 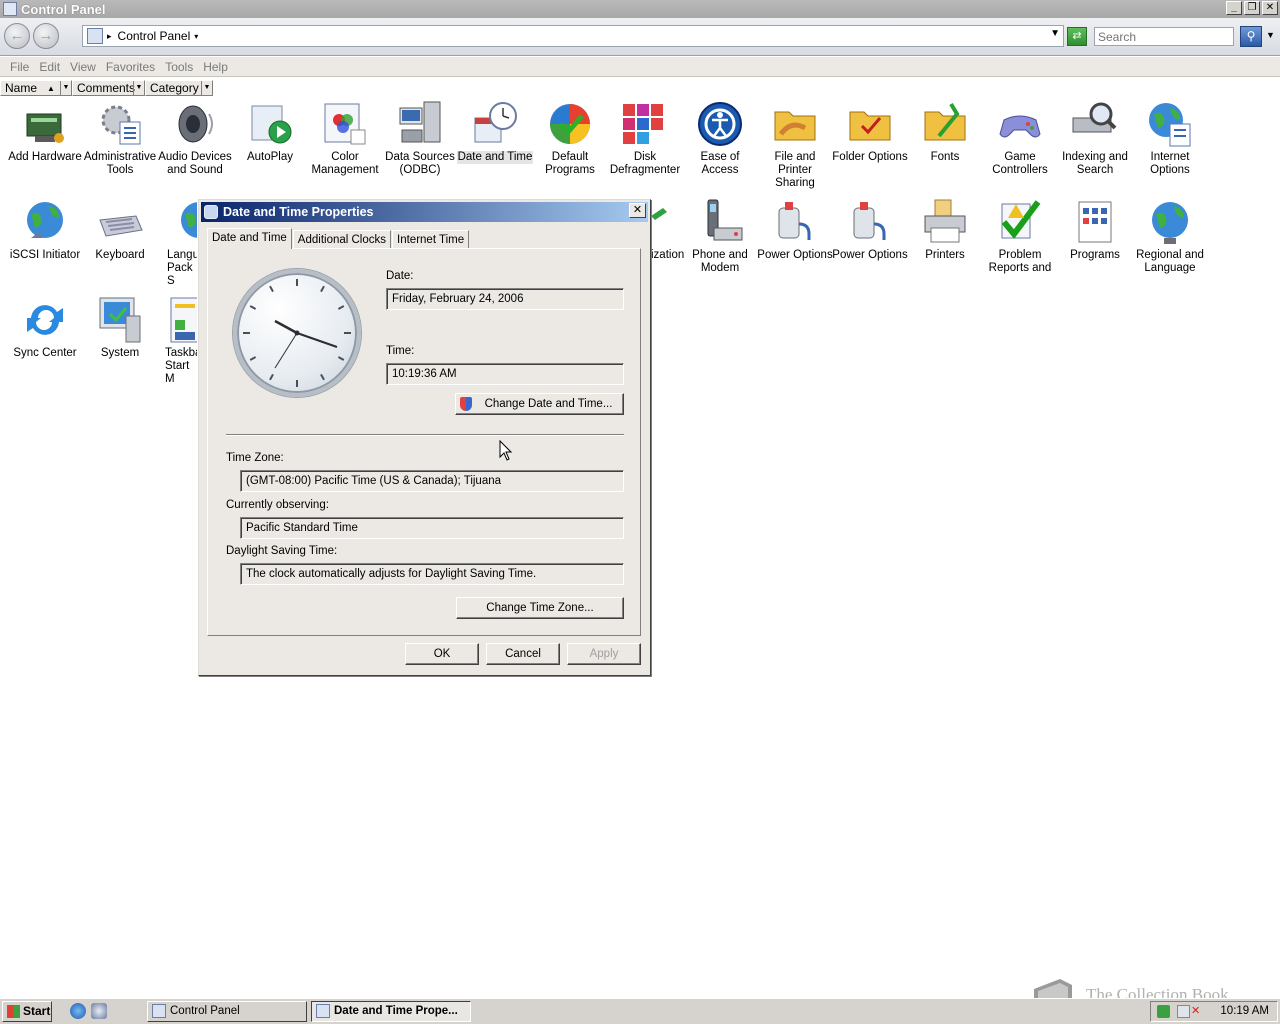 What do you see at coordinates (1183, 1011) in the screenshot?
I see `network-icon` at bounding box center [1183, 1011].